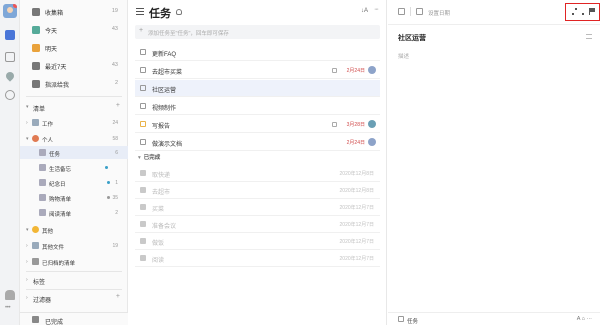 The image size is (600, 325). Describe the element at coordinates (257, 142) in the screenshot. I see `task-row: 做演示文档 2月24日` at that location.